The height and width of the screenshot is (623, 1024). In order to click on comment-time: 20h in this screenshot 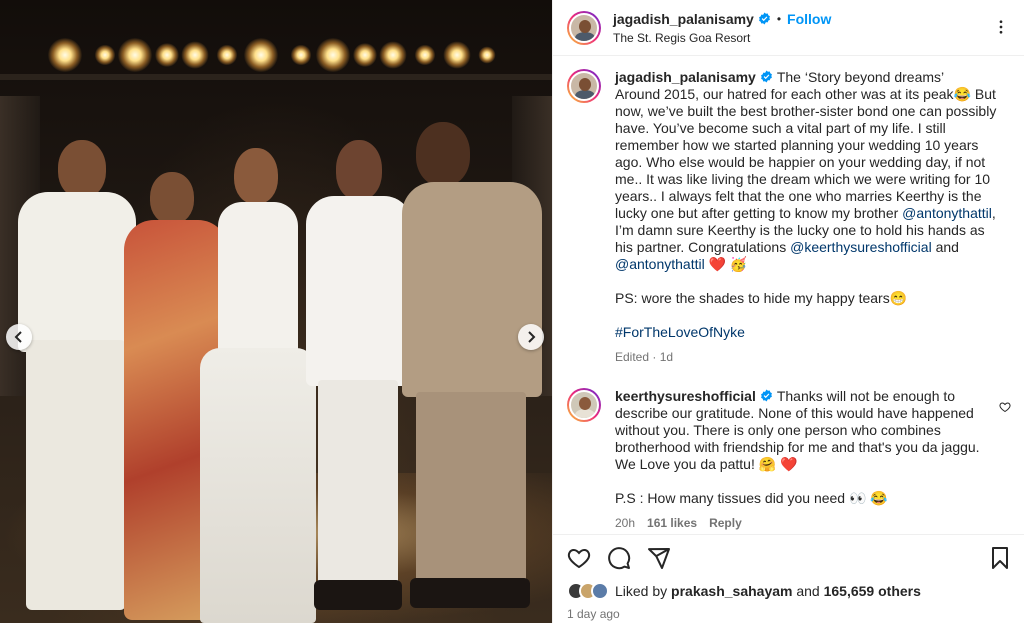, I will do `click(625, 523)`.